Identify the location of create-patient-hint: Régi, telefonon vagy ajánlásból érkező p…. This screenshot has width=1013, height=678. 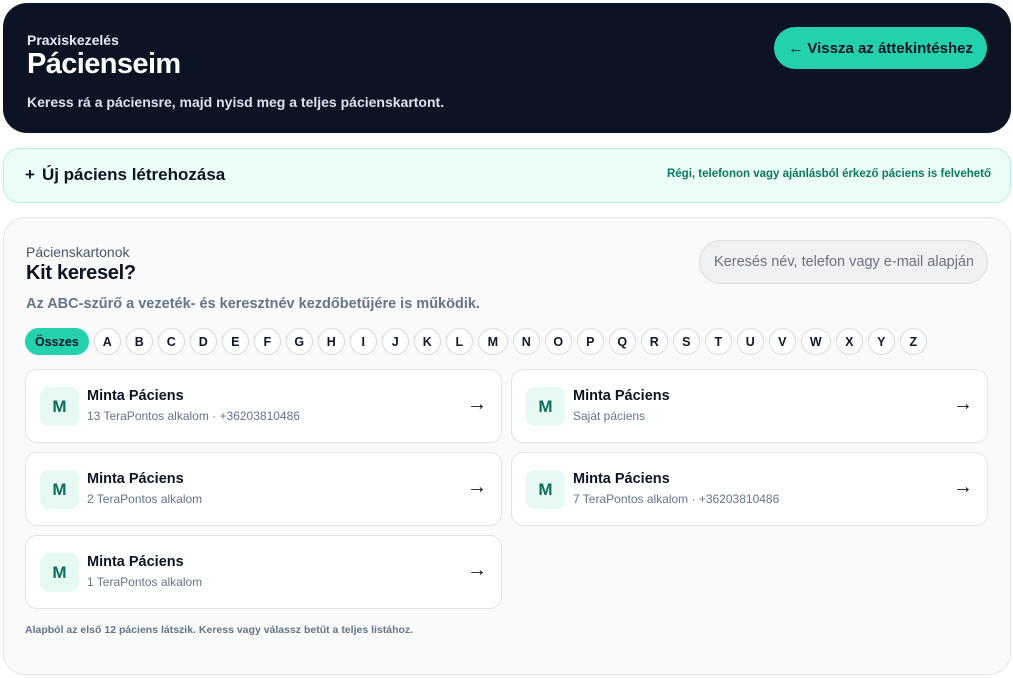
(828, 174).